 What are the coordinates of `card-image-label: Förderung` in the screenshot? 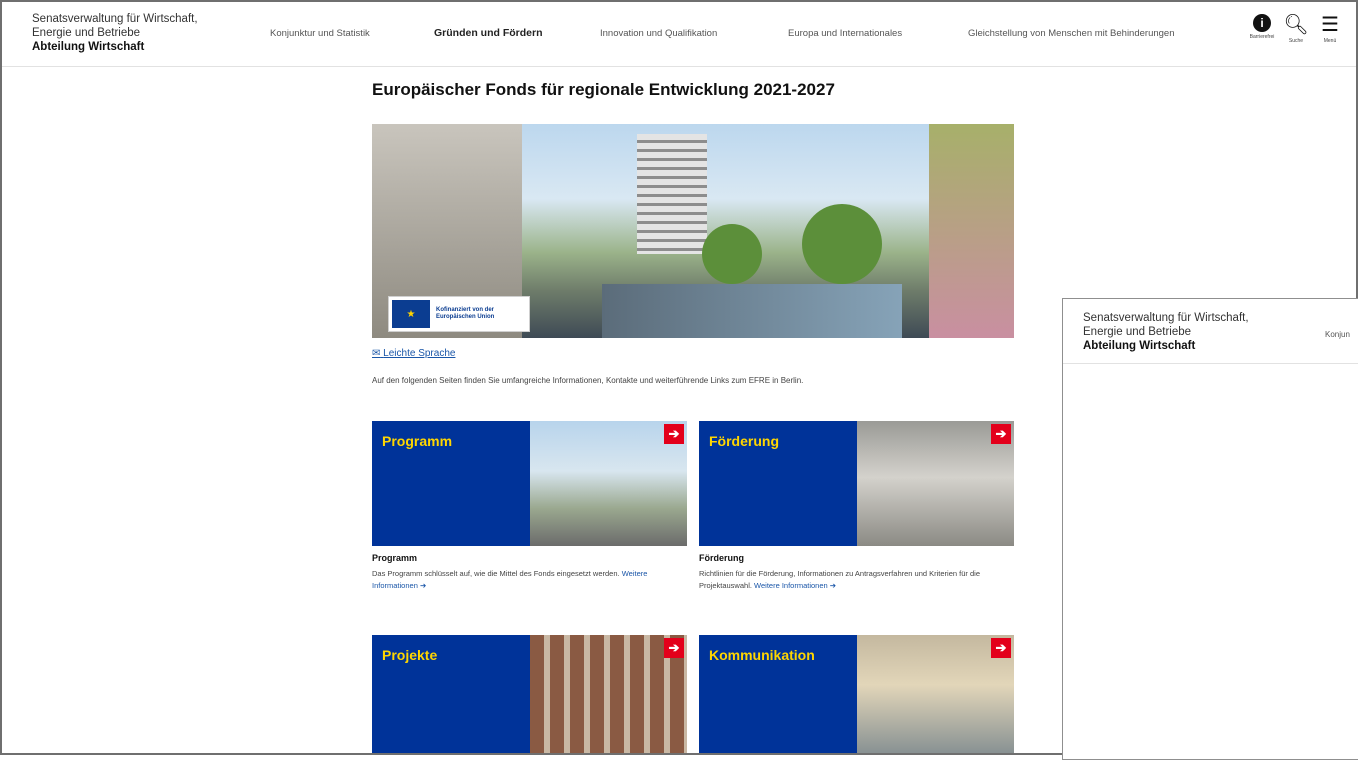 It's located at (744, 441).